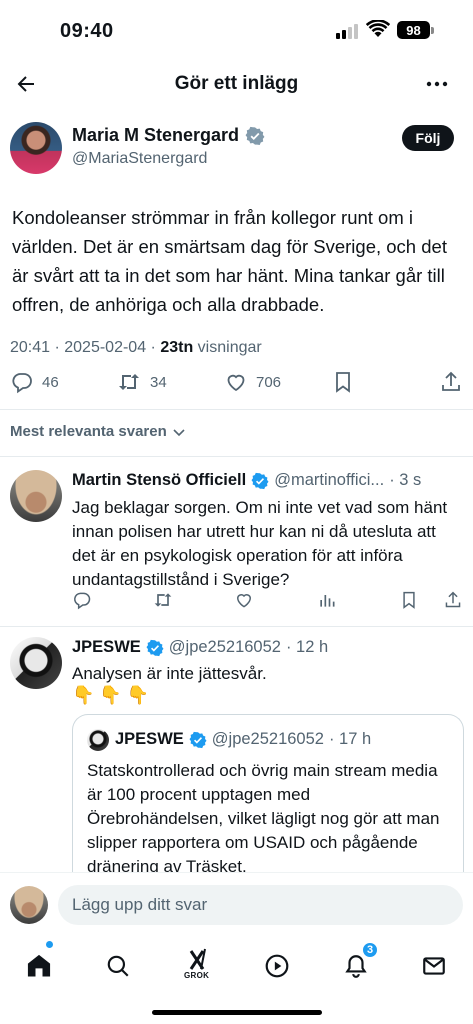  I want to click on repost-button: 34, so click(141, 382).